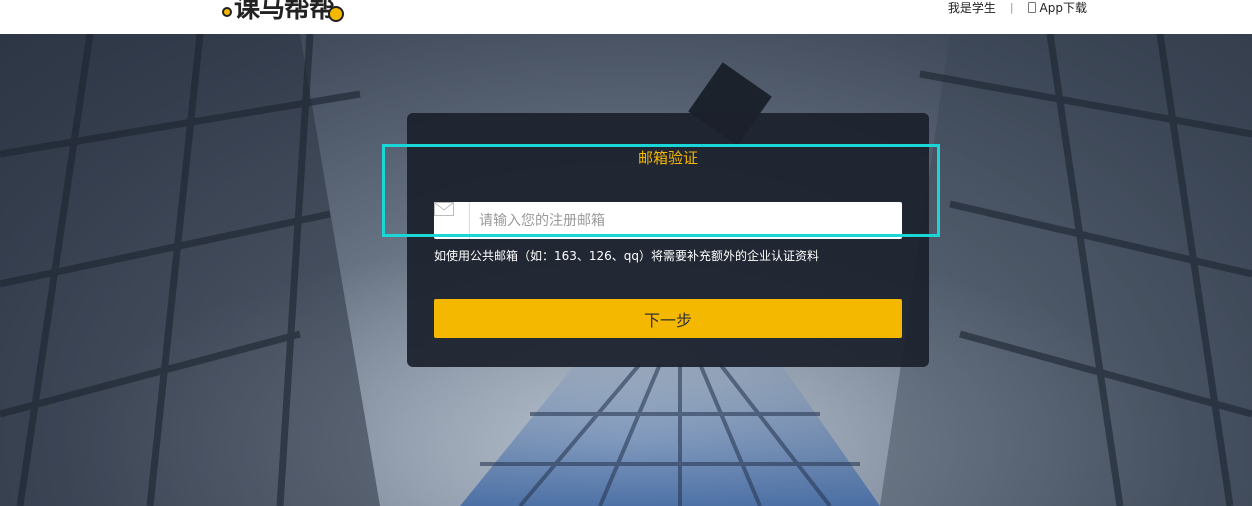  Describe the element at coordinates (668, 318) in the screenshot. I see `next-step-button: 下一步` at that location.